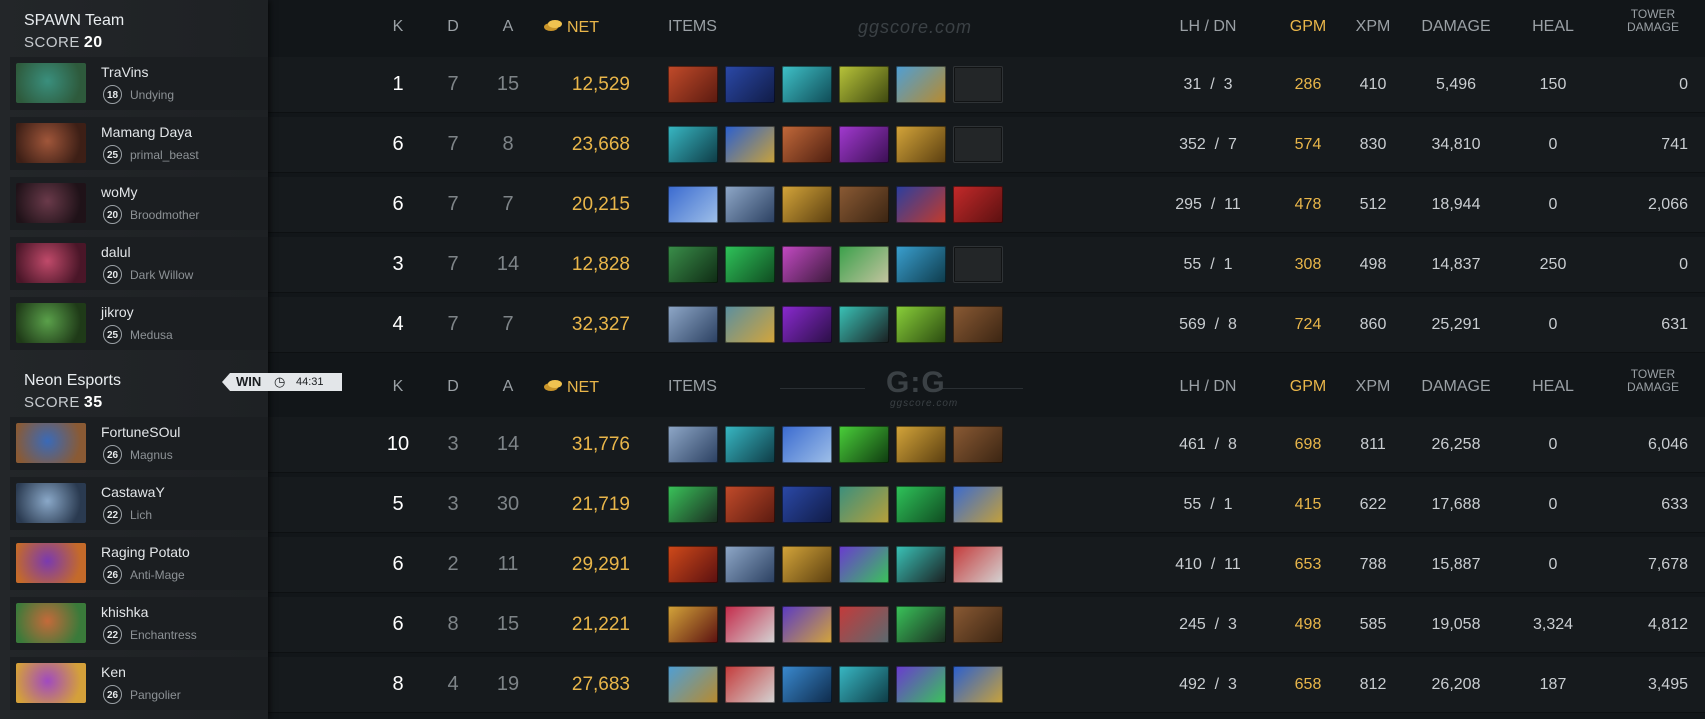 The height and width of the screenshot is (719, 1705). I want to click on player-name: khishka, so click(124, 612).